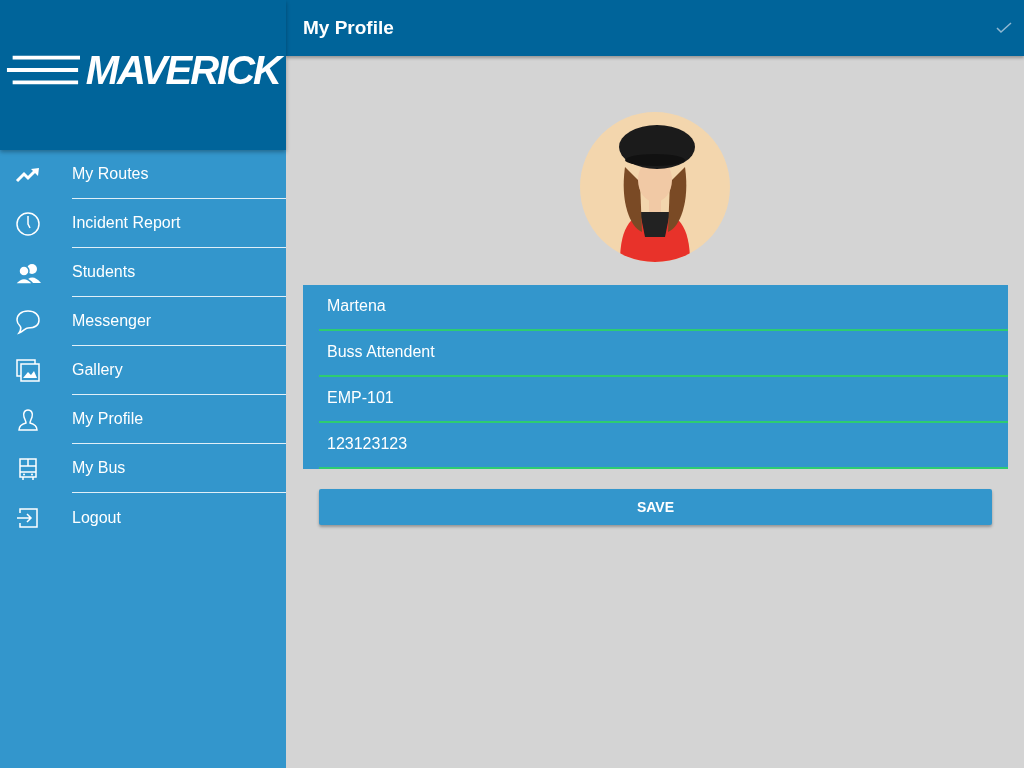 The height and width of the screenshot is (768, 1024). I want to click on gallery-icon, so click(28, 370).